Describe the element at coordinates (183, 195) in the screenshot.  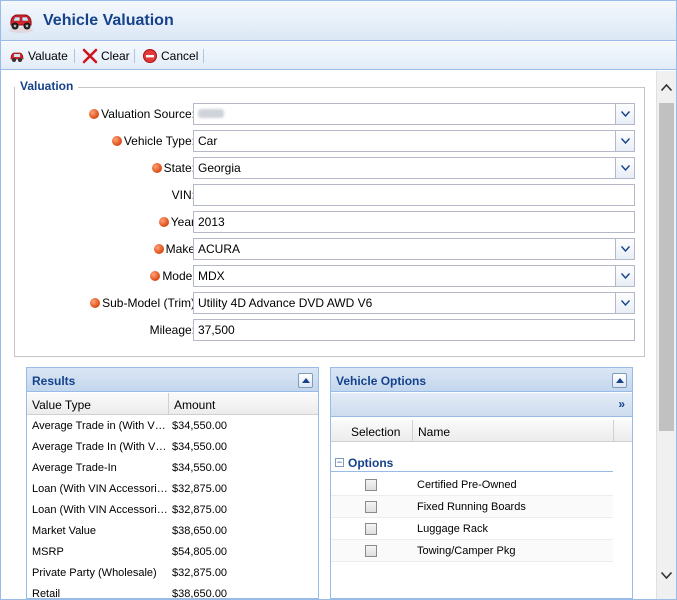
I see `vin-label: VIN:` at that location.